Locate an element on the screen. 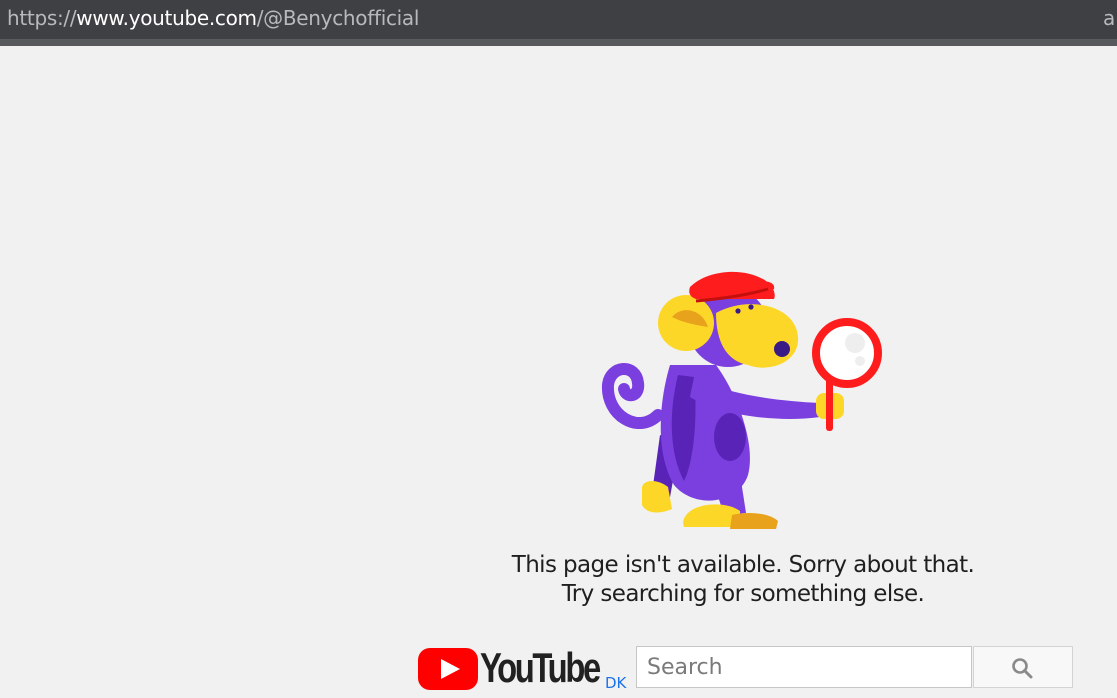  youtube-logo: YouTube DK is located at coordinates (525, 670).